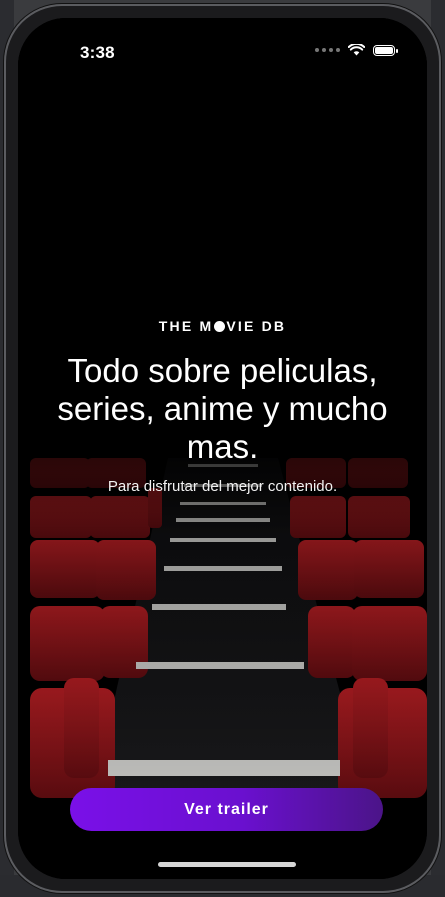 This screenshot has height=897, width=445. I want to click on subtitle: Para disfrutar del mejor contenido., so click(222, 486).